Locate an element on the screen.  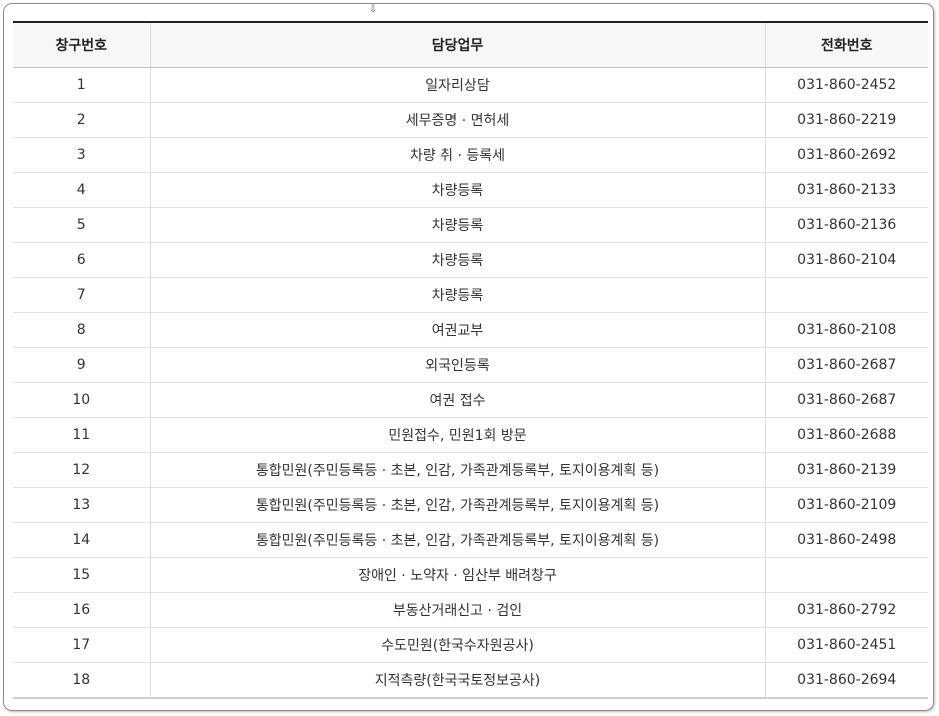
window-number-cell: 2 is located at coordinates (82, 120).